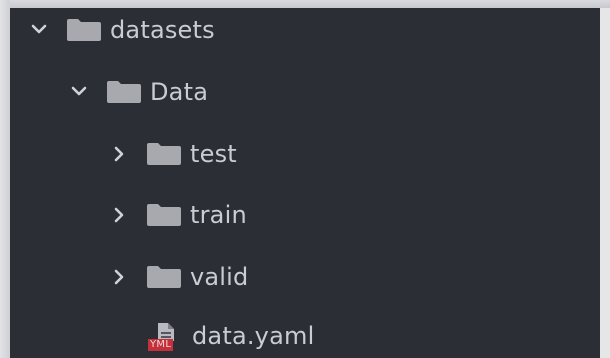  What do you see at coordinates (213, 154) in the screenshot?
I see `tree-item-label: test` at bounding box center [213, 154].